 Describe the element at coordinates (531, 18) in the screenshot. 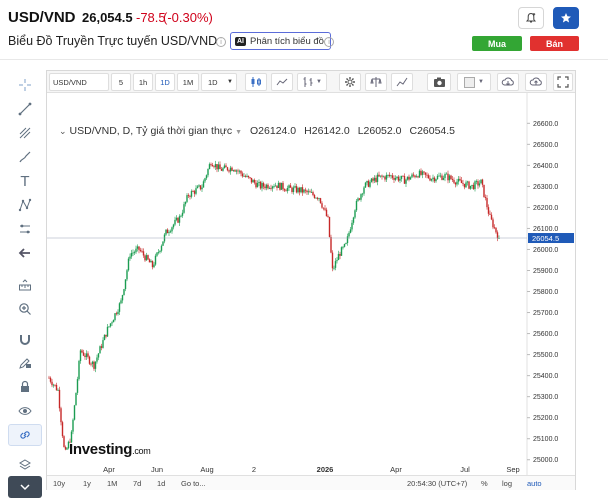

I see `add-alert-button` at that location.